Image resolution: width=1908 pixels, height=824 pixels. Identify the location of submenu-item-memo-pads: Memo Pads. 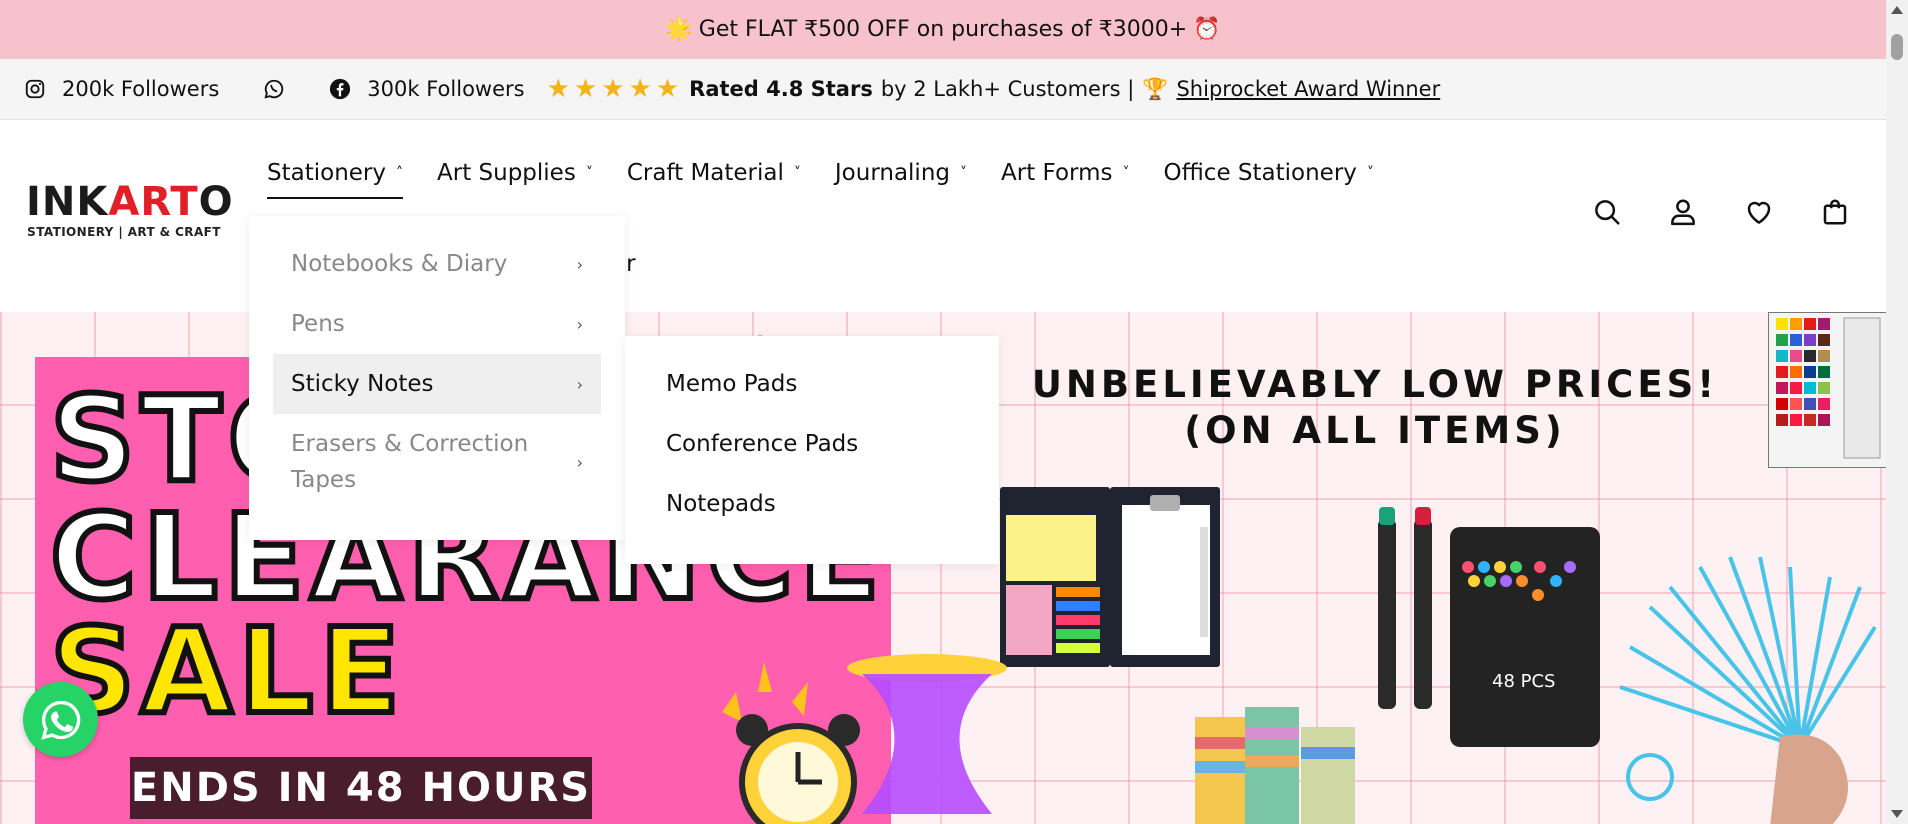
(812, 384).